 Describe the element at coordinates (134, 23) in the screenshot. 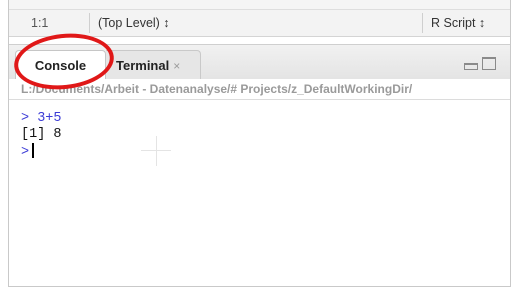

I see `scope-dropdown: (Top Level) ↕` at that location.